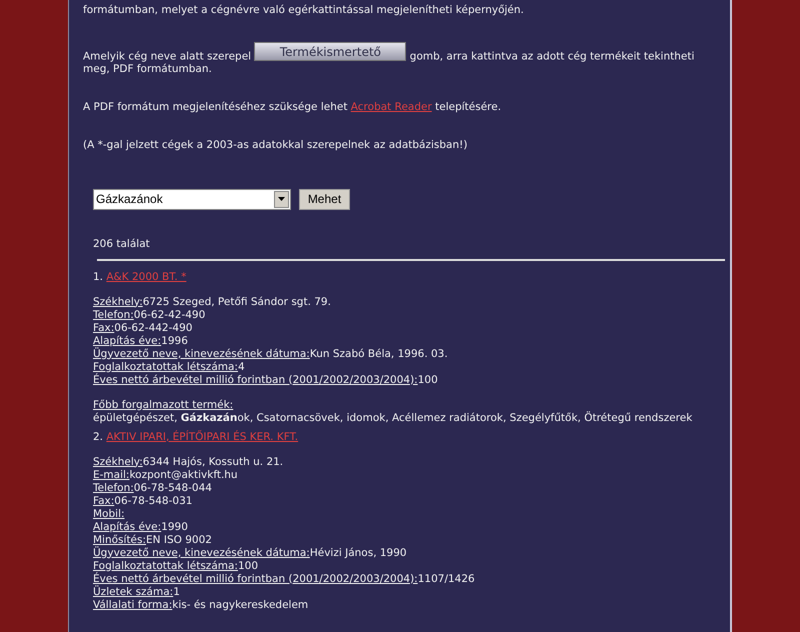  I want to click on field-label: Vállalati forma:, so click(132, 604).